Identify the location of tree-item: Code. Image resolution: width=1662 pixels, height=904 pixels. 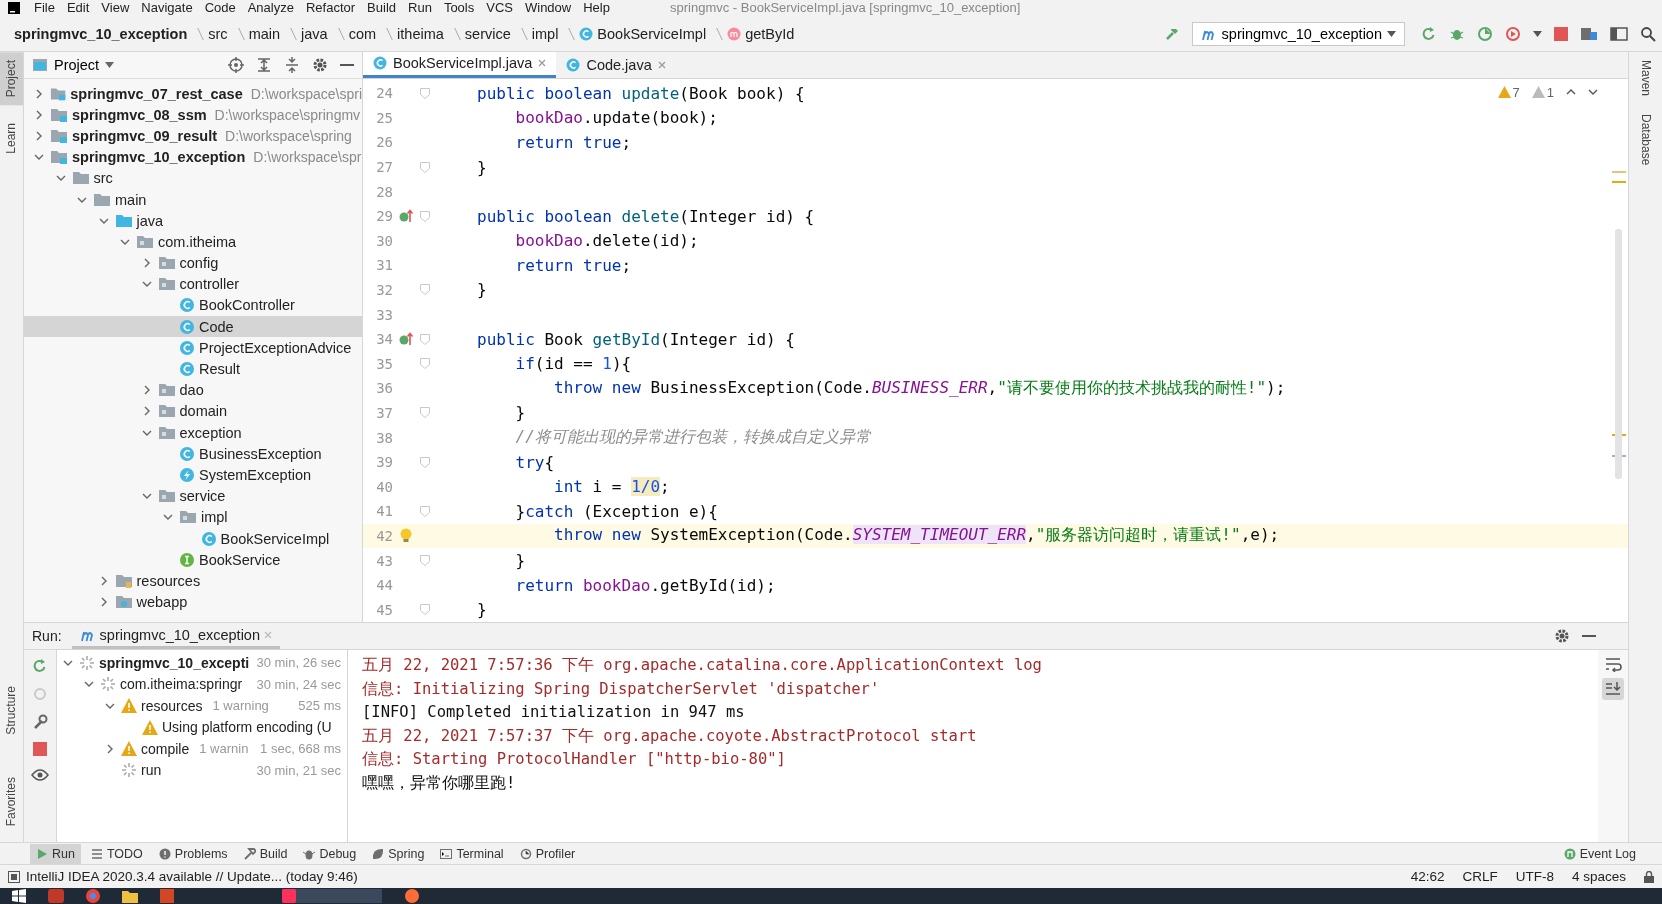
(193, 327).